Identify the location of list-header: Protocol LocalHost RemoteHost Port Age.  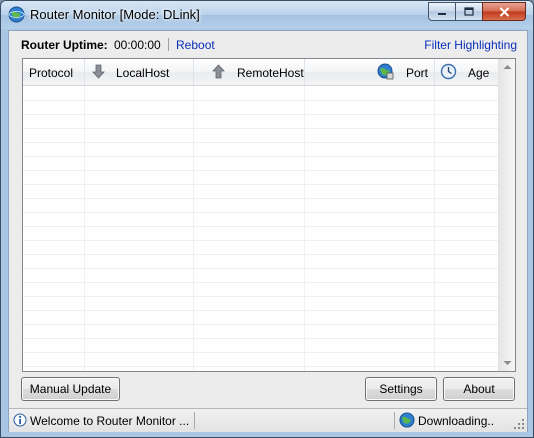
(261, 72).